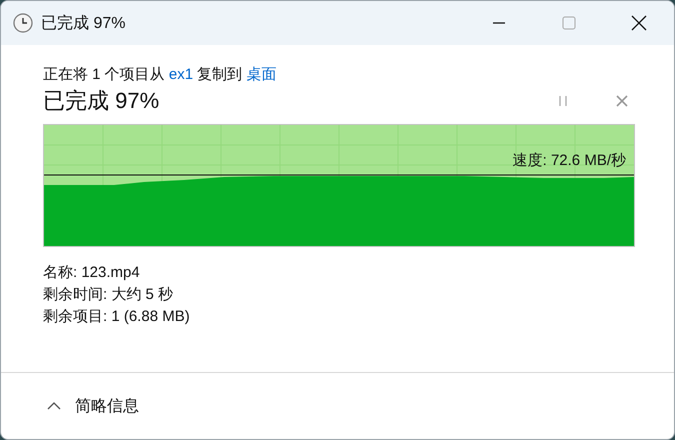 The height and width of the screenshot is (440, 675). I want to click on detail-line: 剩余时间: 大约 5 秒, so click(108, 294).